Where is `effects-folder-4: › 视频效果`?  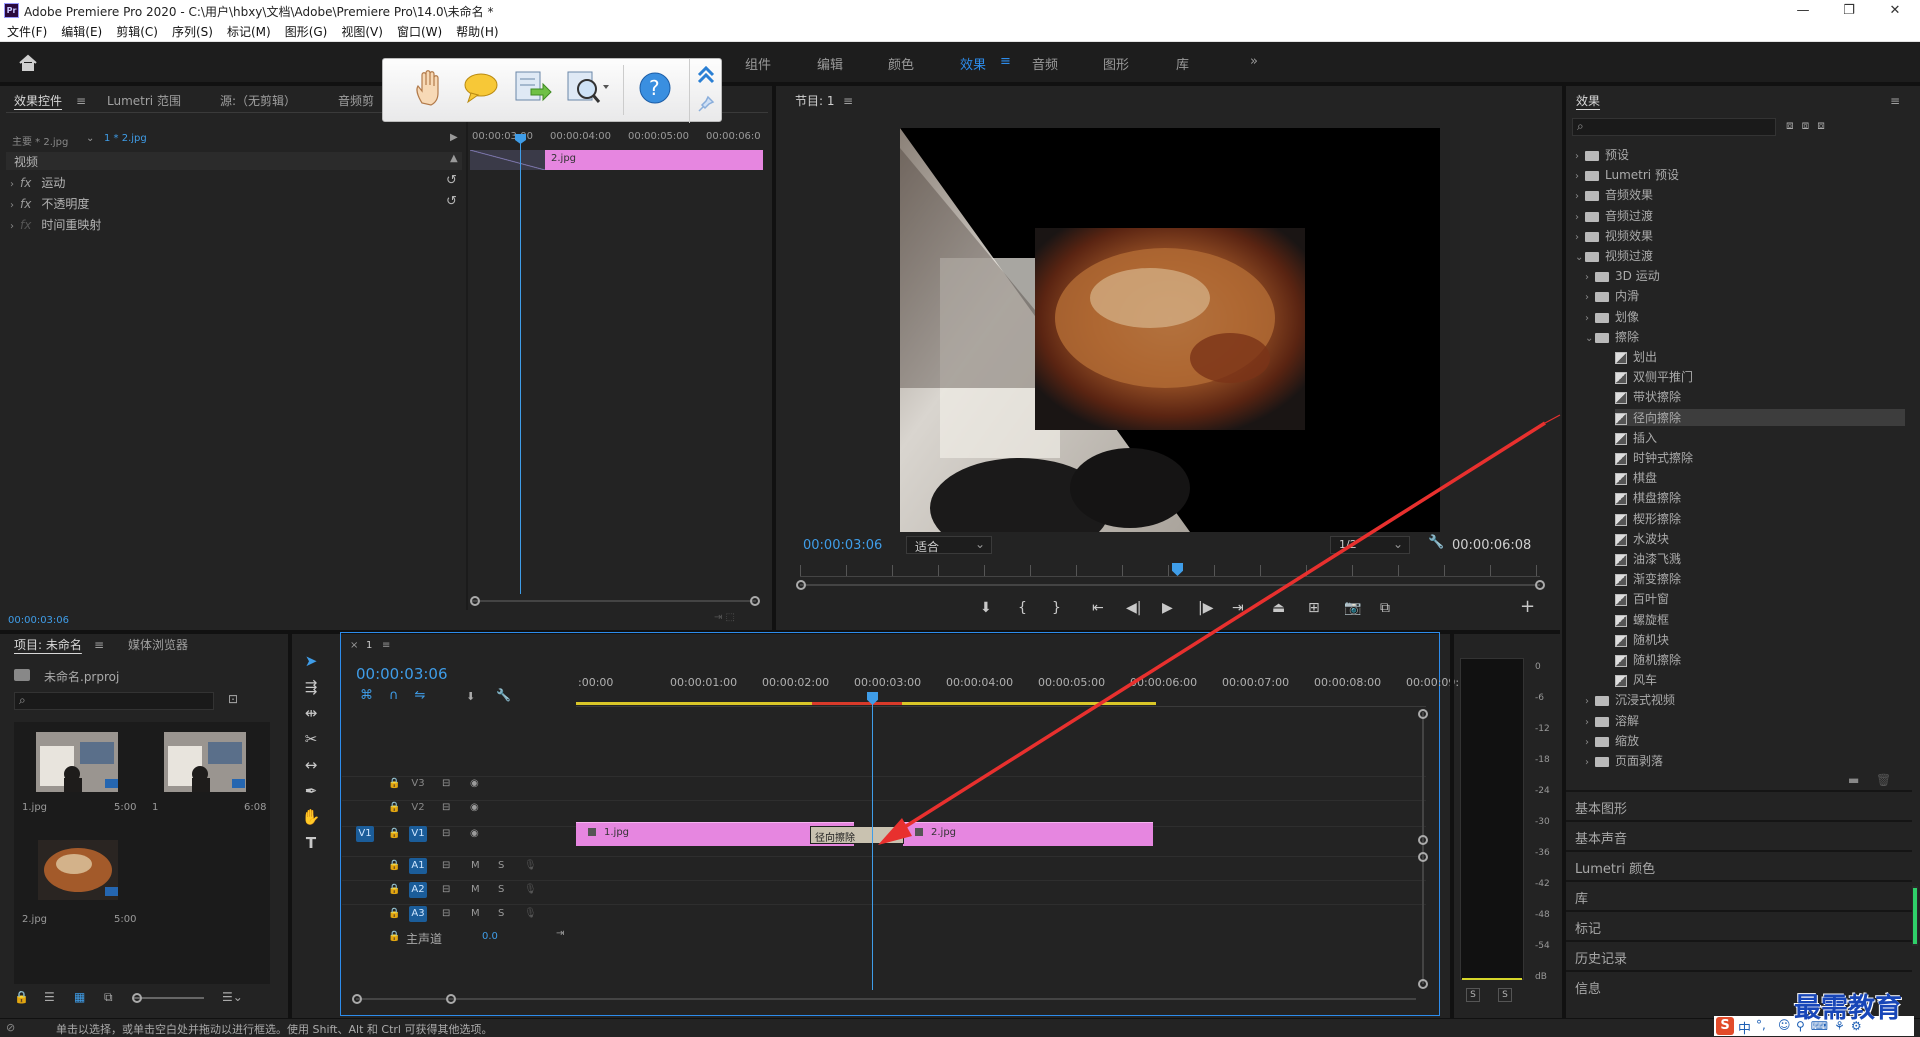
effects-folder-4: › 视频效果 is located at coordinates (1614, 235).